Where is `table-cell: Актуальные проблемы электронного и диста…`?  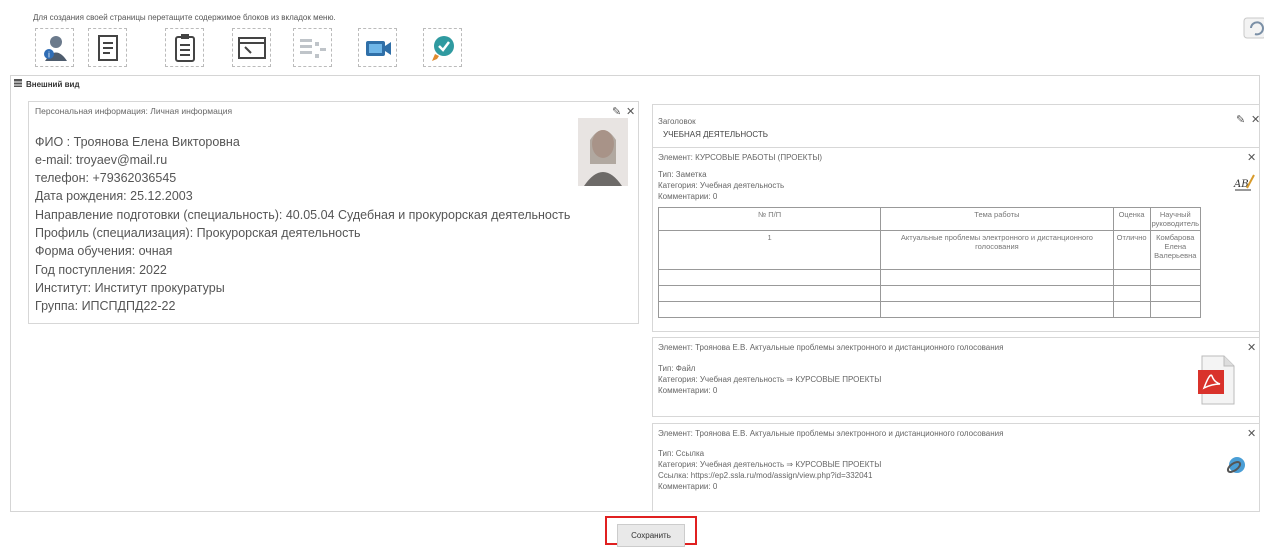
table-cell: Актуальные проблемы электронного и диста… is located at coordinates (997, 250).